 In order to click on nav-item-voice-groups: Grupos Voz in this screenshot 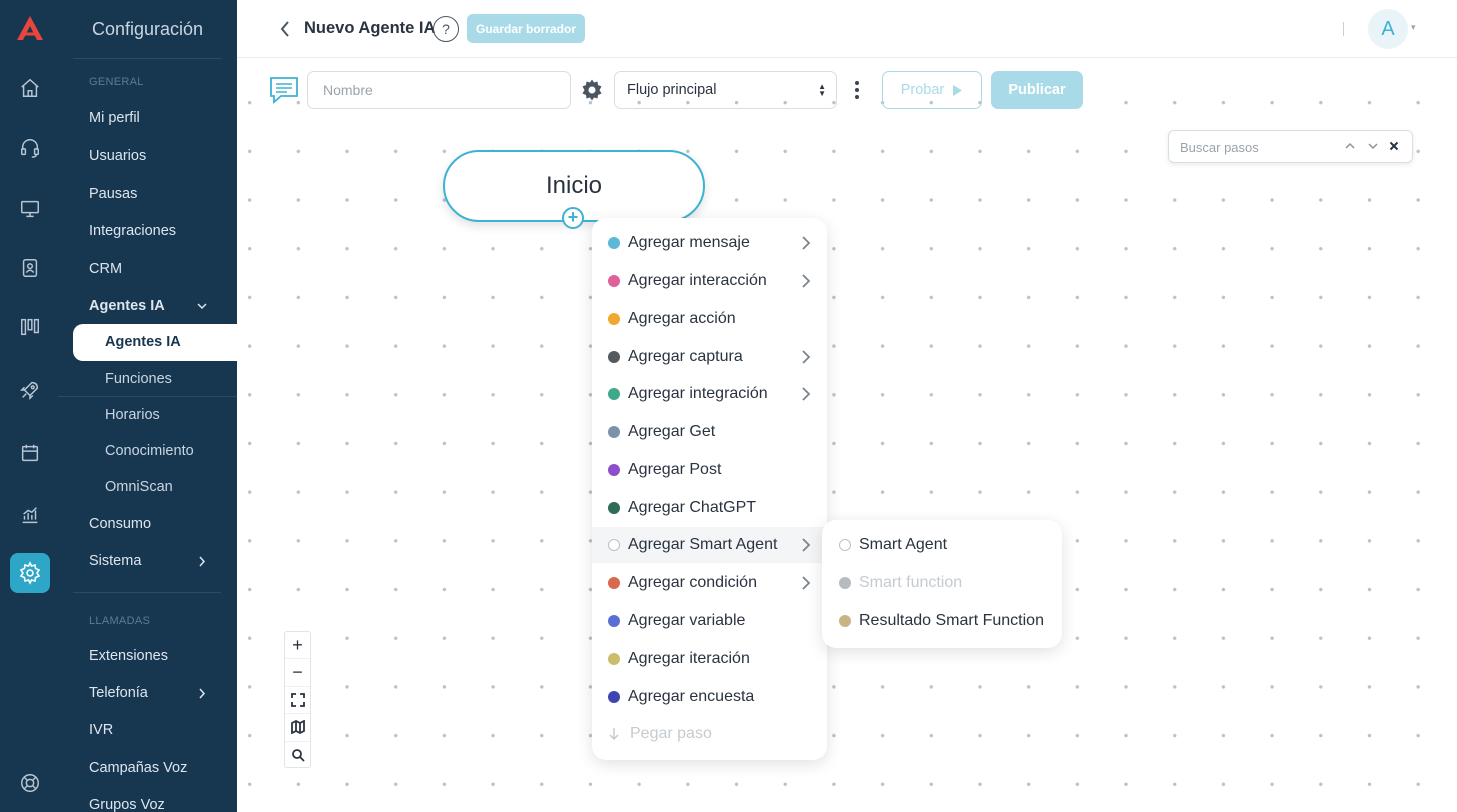, I will do `click(127, 804)`.